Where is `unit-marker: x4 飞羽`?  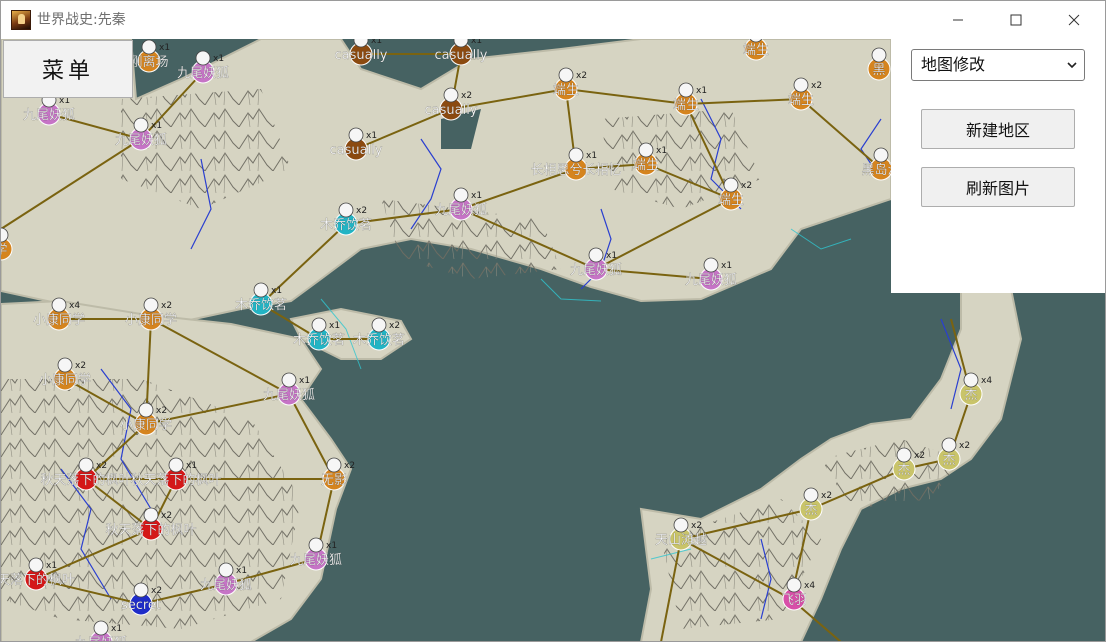 unit-marker: x4 飞羽 is located at coordinates (798, 594).